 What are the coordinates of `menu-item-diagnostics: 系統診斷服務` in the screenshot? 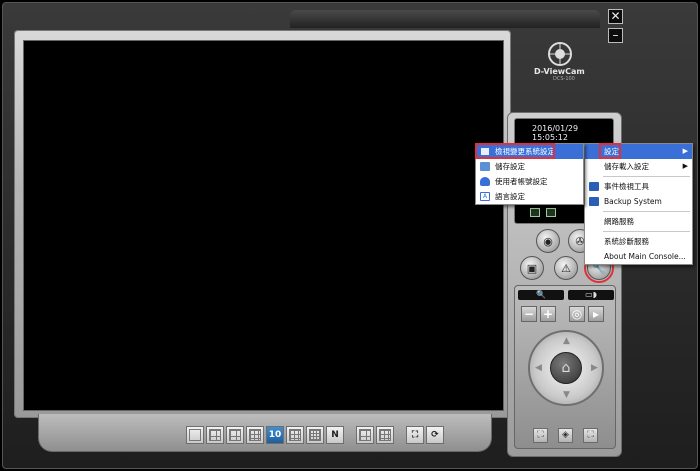 It's located at (638, 241).